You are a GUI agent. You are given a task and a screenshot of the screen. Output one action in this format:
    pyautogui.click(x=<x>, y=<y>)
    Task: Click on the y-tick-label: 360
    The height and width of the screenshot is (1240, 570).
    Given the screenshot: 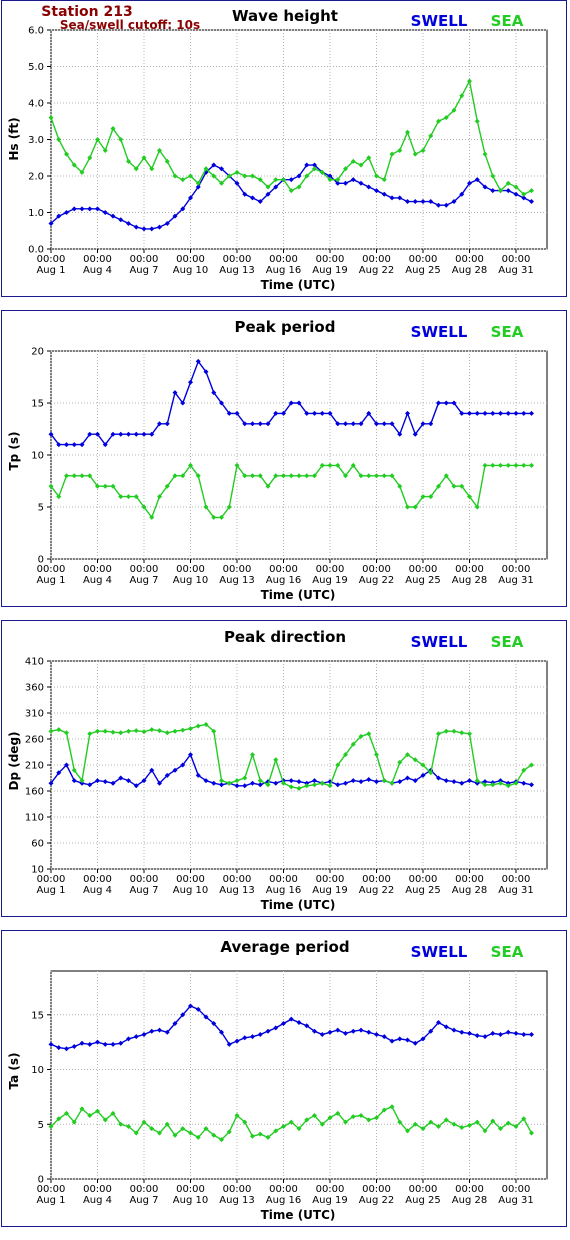 What is the action you would take?
    pyautogui.click(x=34, y=688)
    